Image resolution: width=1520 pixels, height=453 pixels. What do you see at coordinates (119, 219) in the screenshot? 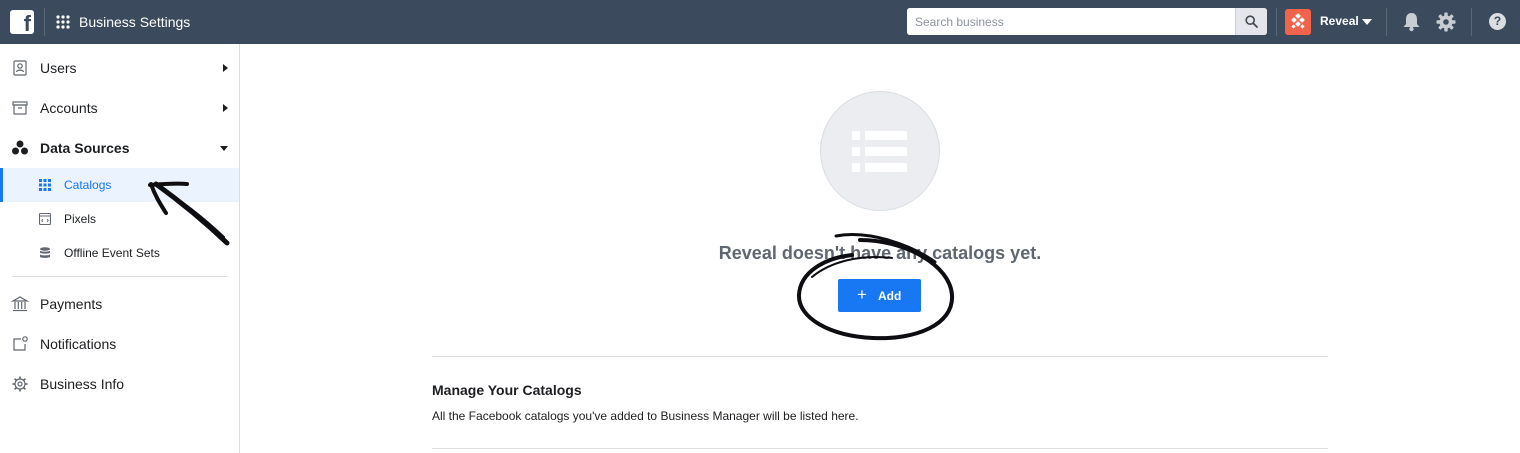
I see `sidebar-item-pixels: Pixels` at bounding box center [119, 219].